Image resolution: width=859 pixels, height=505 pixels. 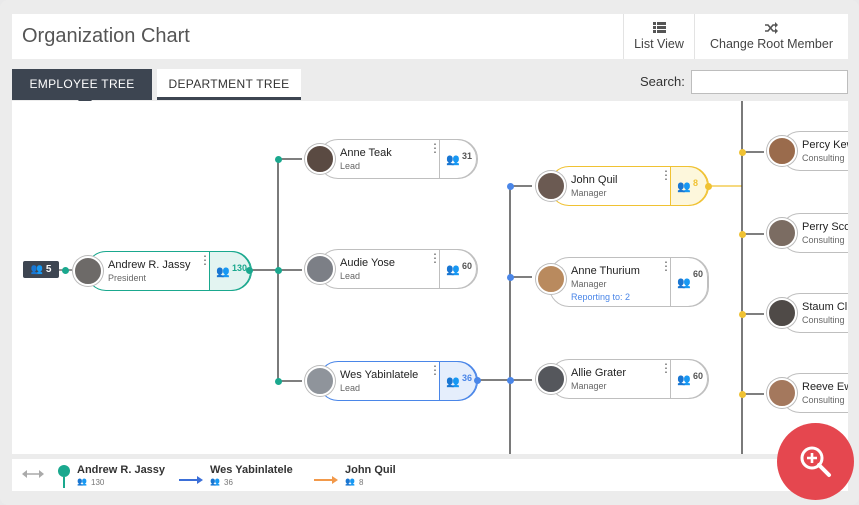 I want to click on team-count: 8, so click(x=696, y=183).